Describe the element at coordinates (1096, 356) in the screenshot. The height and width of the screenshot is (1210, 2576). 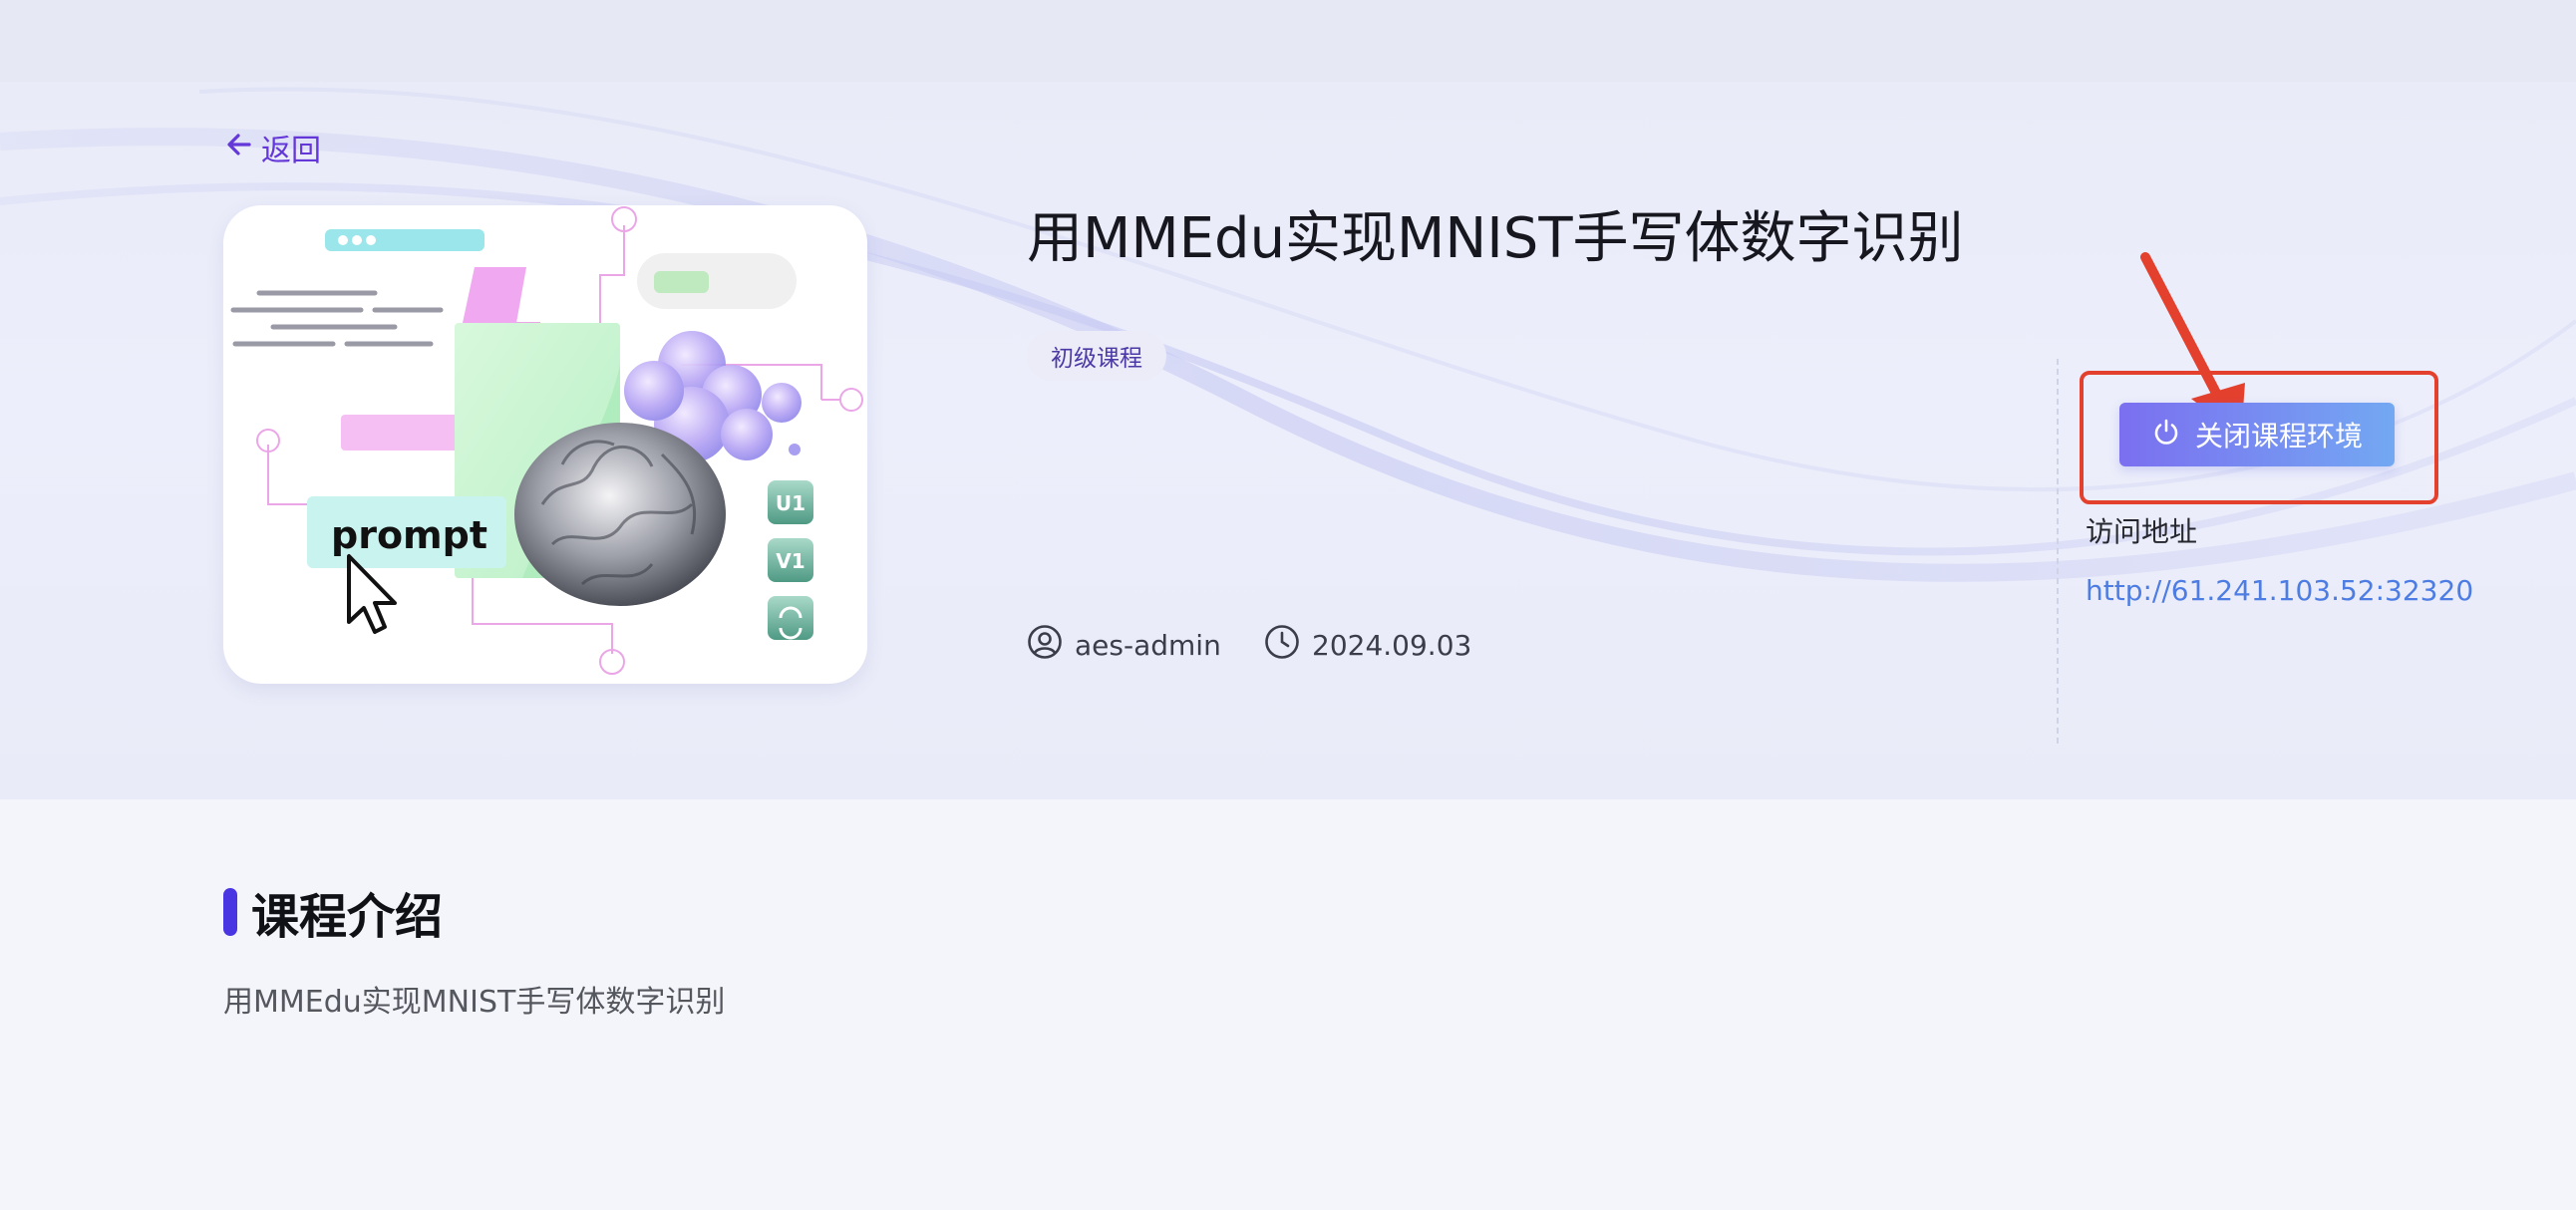
I see `course-level-tag: 初级课程` at that location.